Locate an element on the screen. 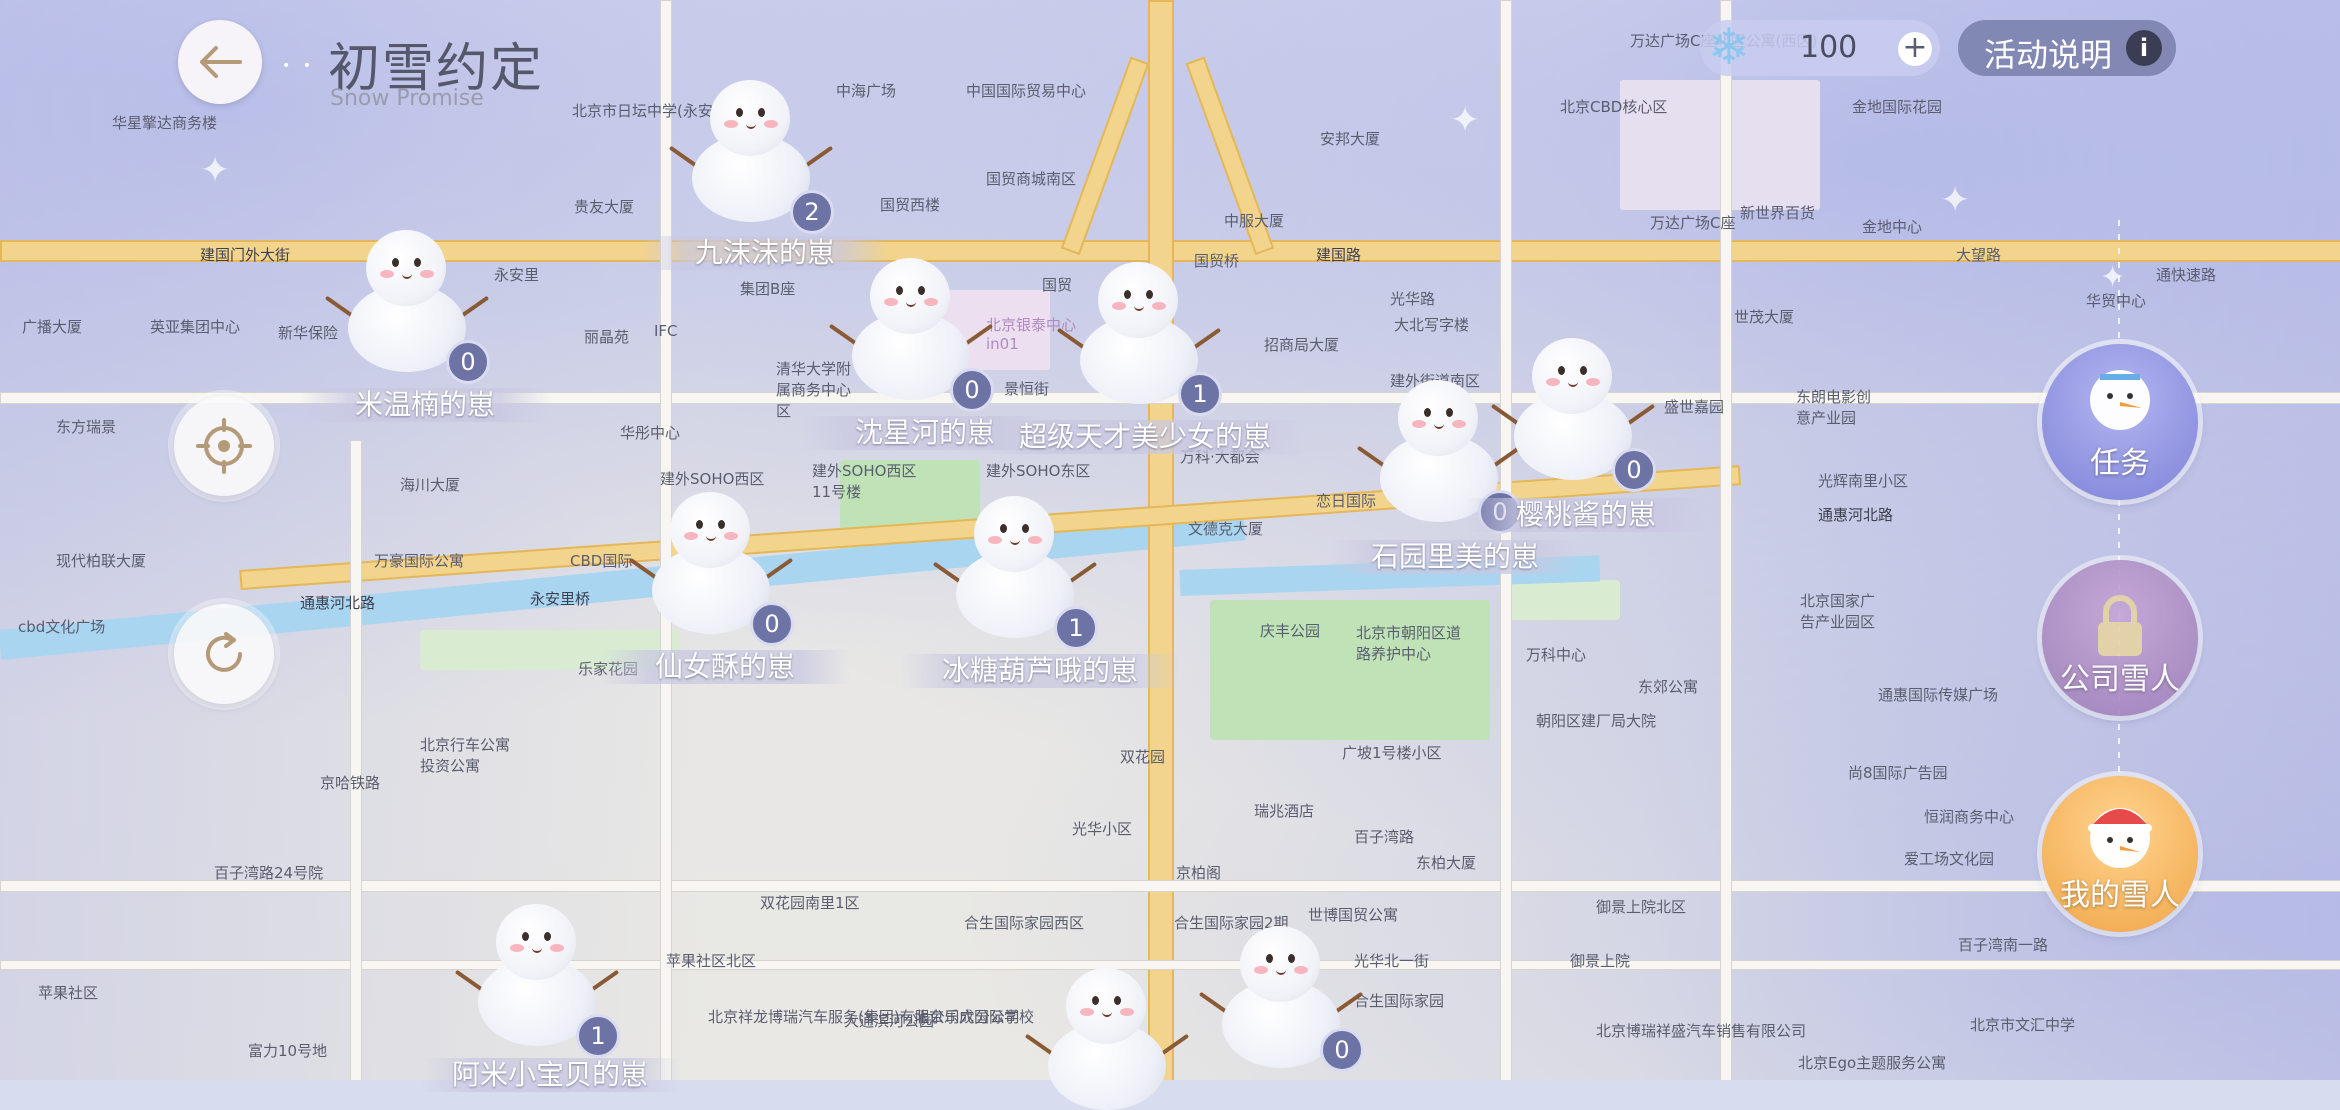 The width and height of the screenshot is (2340, 1110). snowman-name-label: 仙女酥的崽 is located at coordinates (725, 667).